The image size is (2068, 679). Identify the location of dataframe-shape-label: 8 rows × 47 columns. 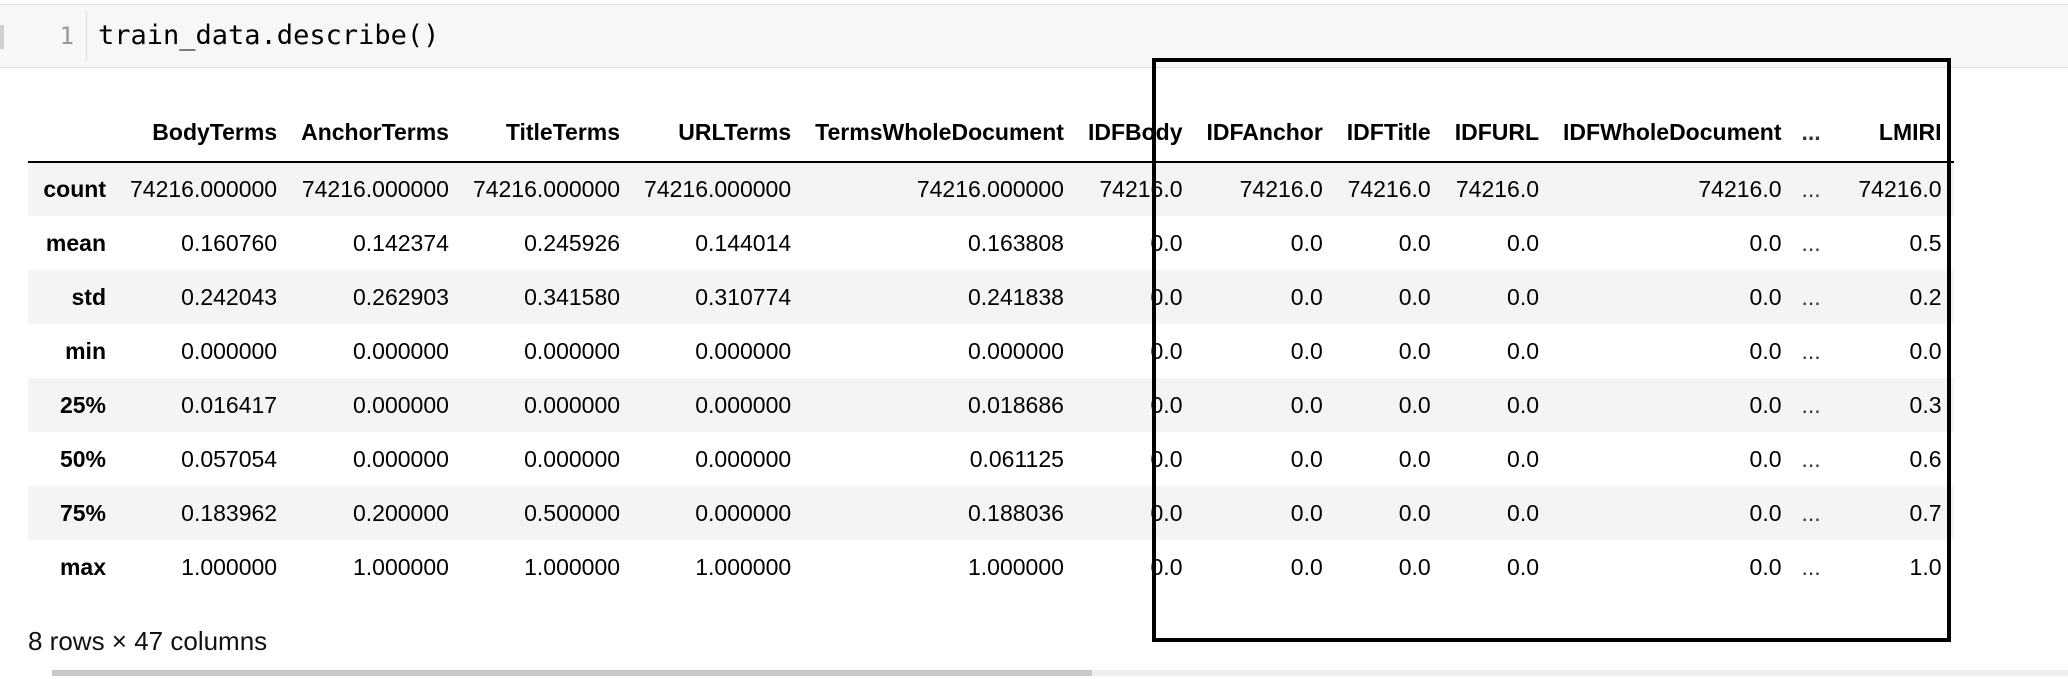
(148, 641).